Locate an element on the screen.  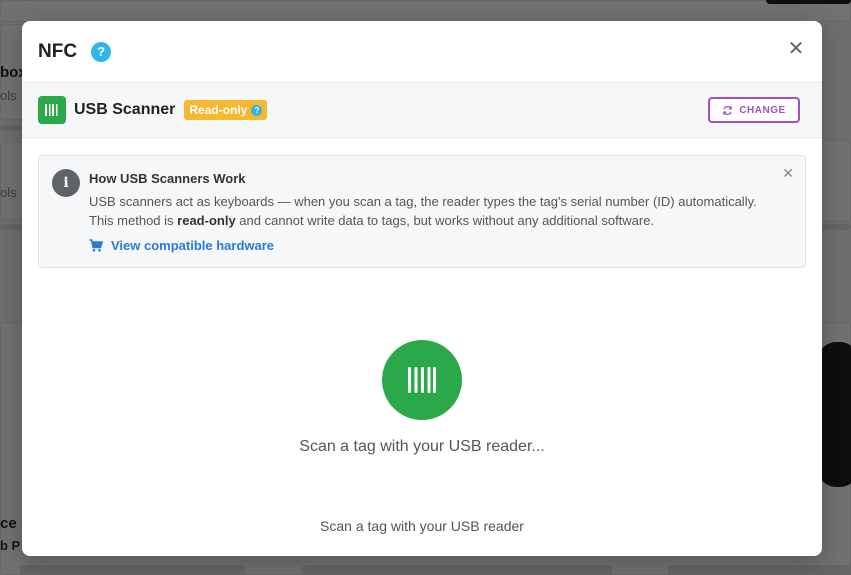
scan-hint: Scan a tag with your USB reader is located at coordinates (422, 526).